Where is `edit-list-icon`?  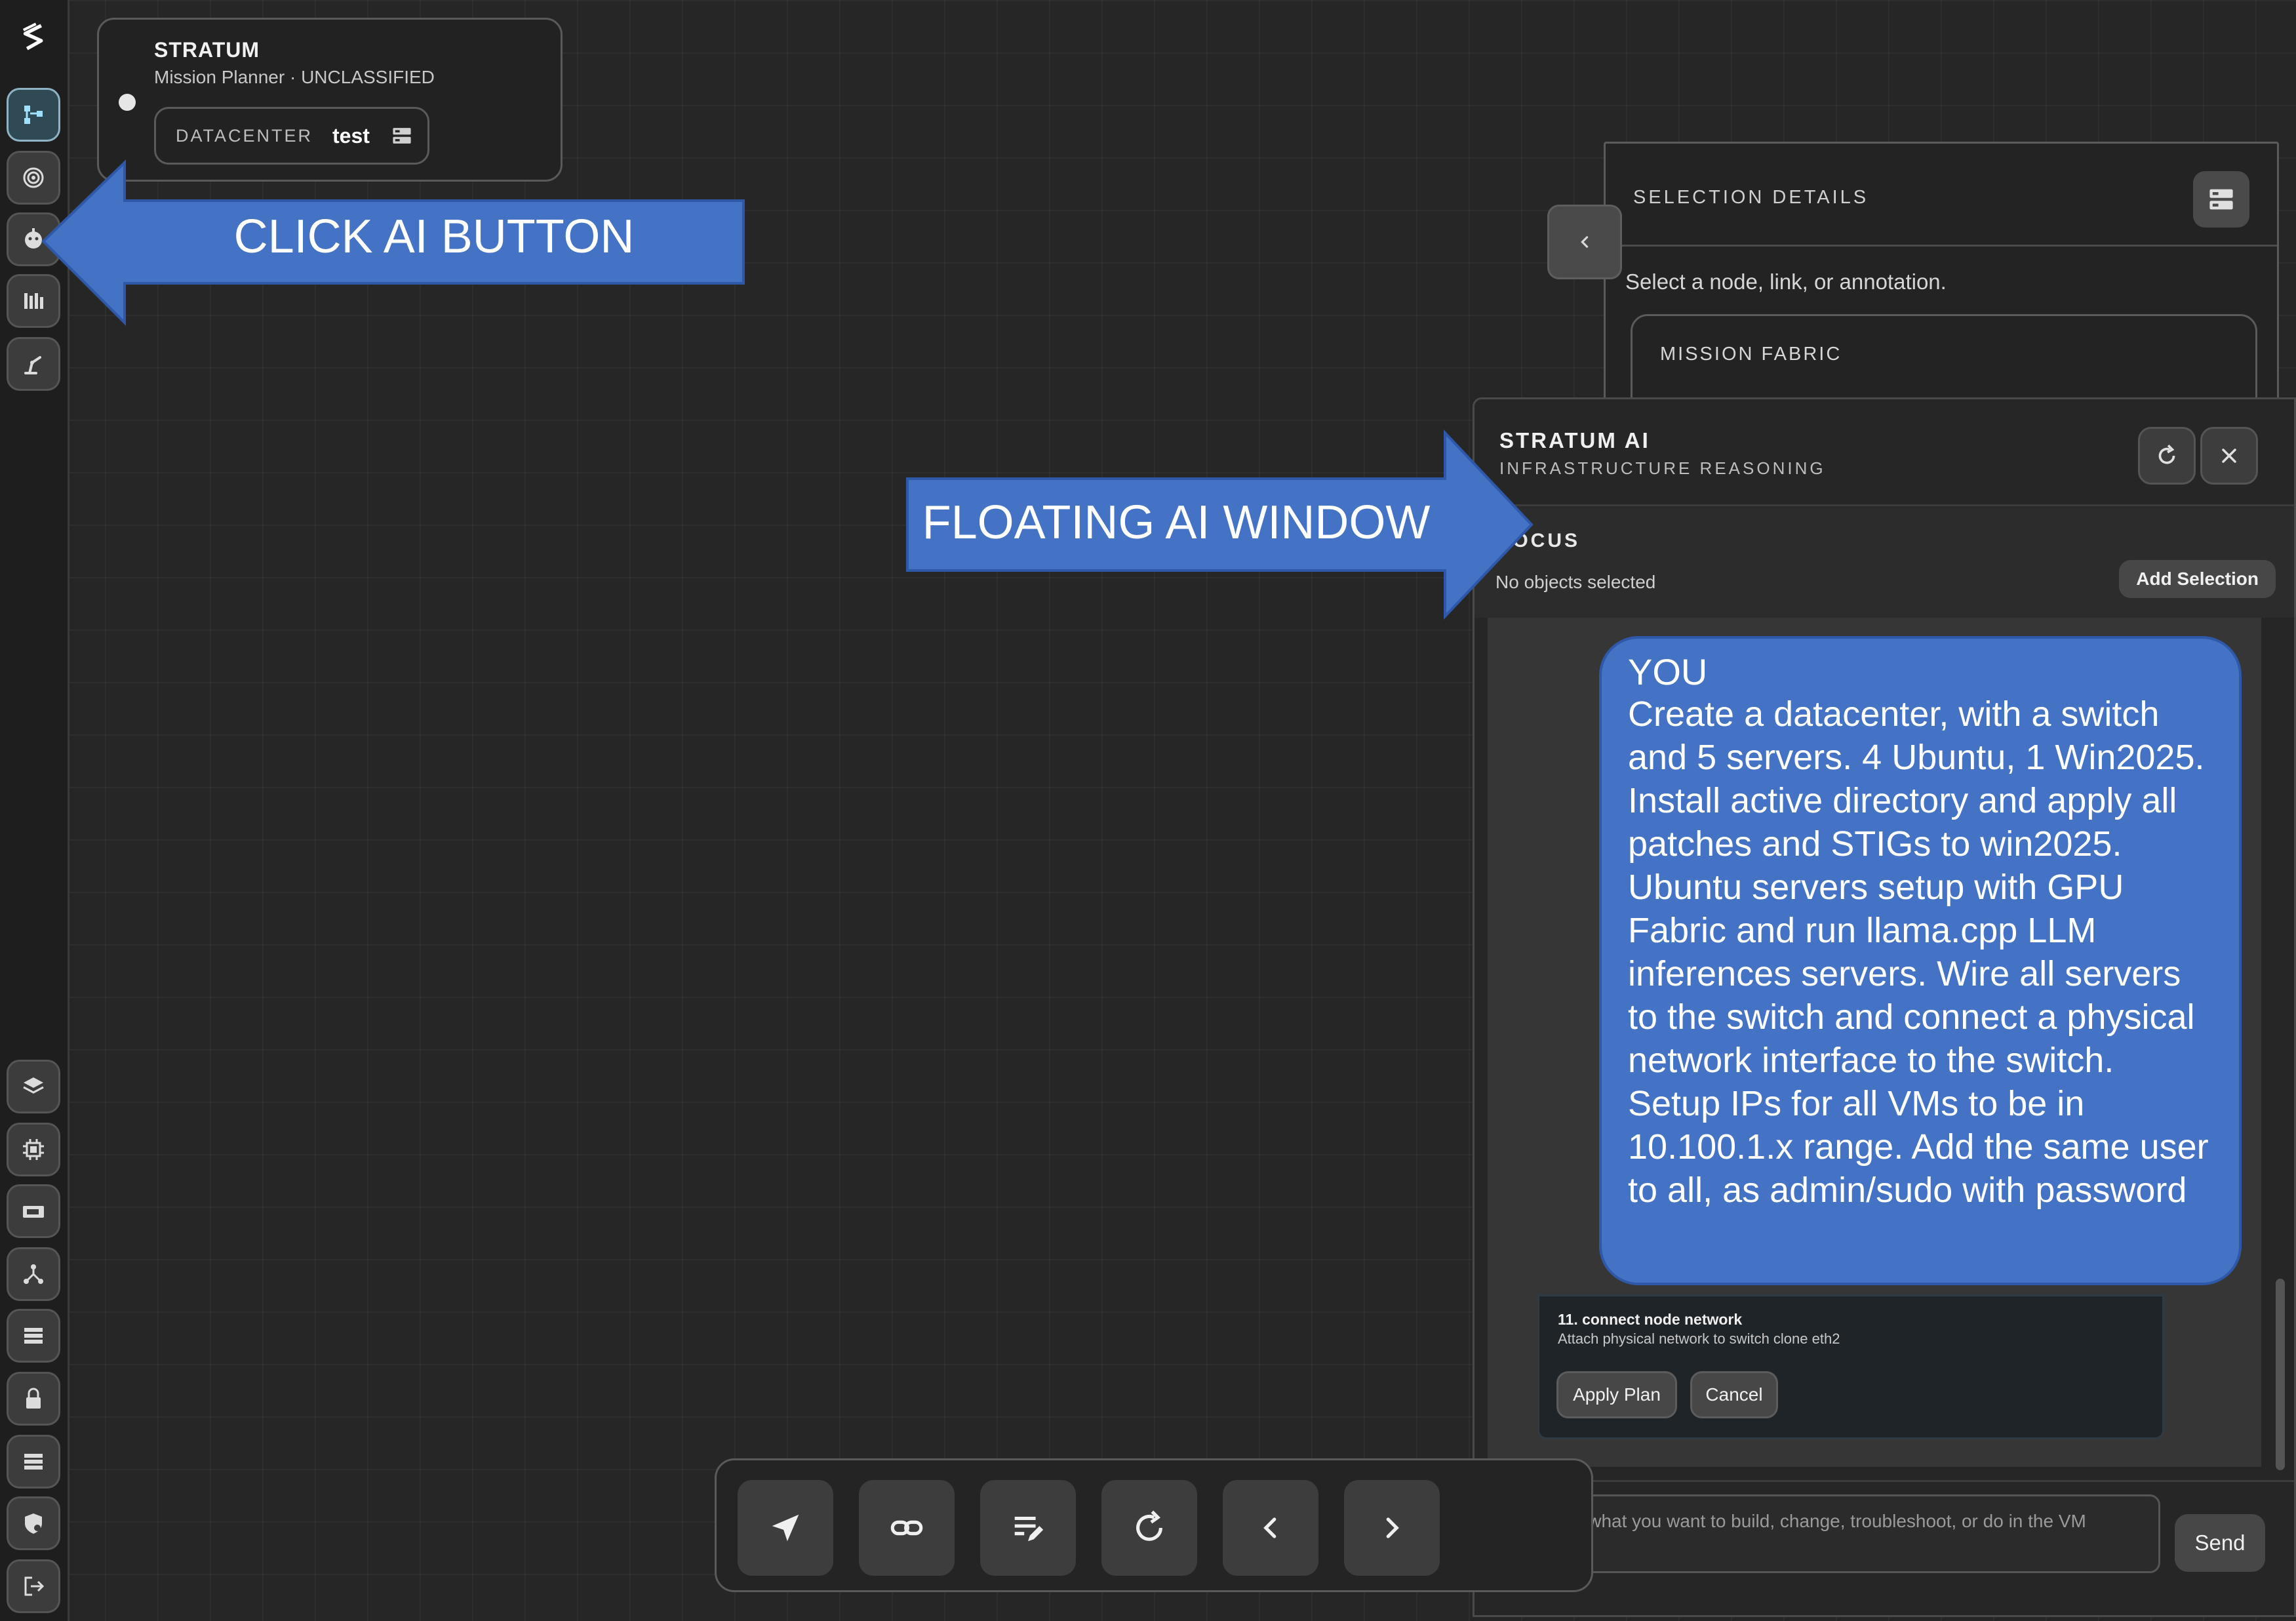
edit-list-icon is located at coordinates (1029, 1529).